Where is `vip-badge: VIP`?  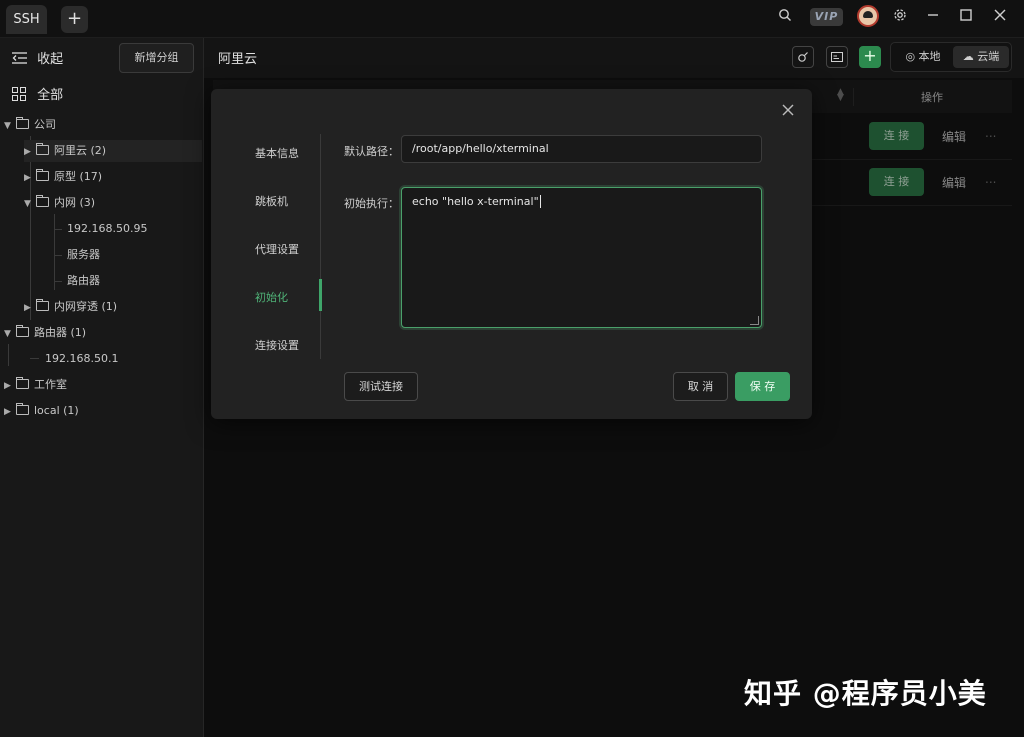 vip-badge: VIP is located at coordinates (826, 17).